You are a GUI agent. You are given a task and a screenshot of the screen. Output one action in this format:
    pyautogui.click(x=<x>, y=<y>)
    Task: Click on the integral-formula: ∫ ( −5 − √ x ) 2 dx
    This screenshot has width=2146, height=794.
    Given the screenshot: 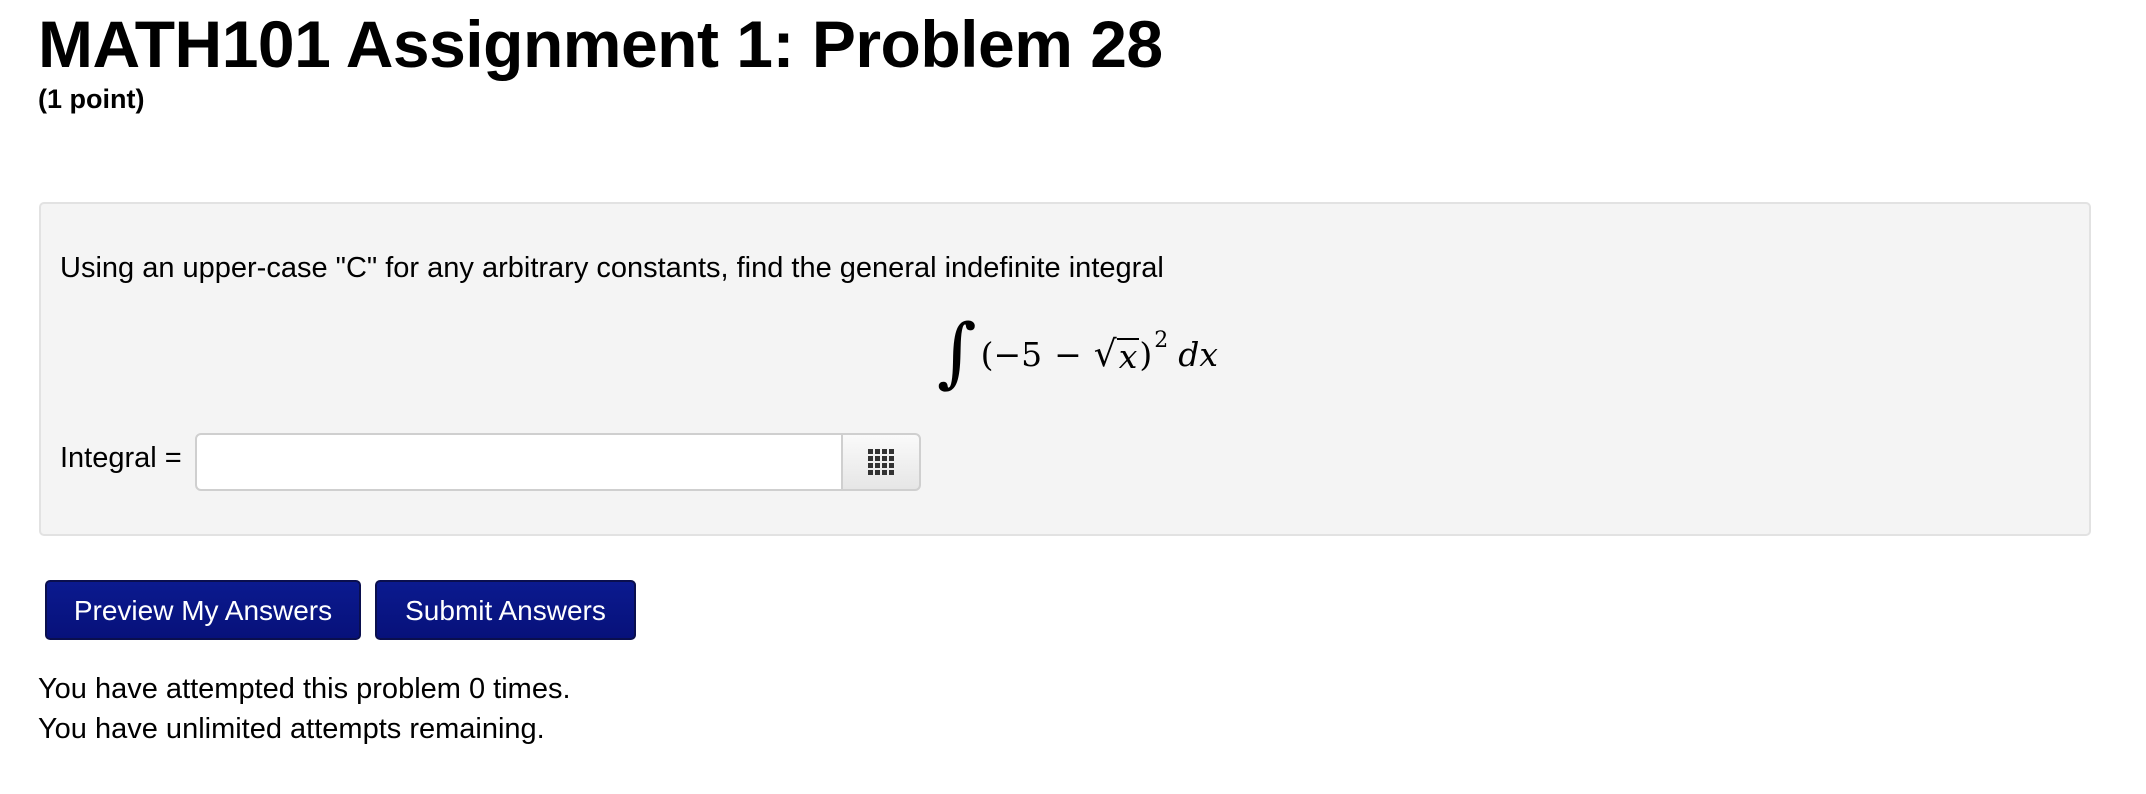 What is the action you would take?
    pyautogui.click(x=1077, y=354)
    